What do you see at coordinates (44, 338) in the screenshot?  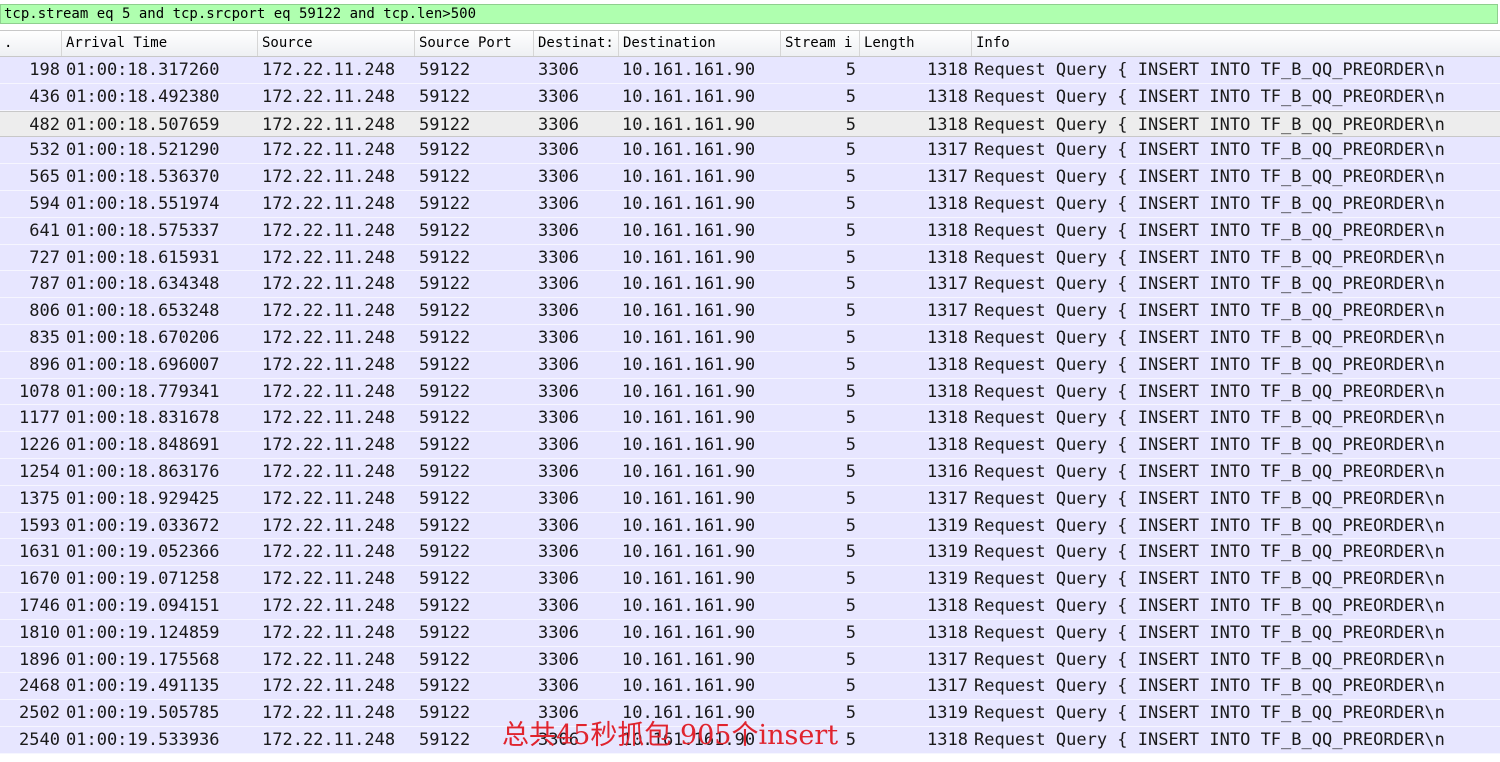 I see `packet-number-cell: 835` at bounding box center [44, 338].